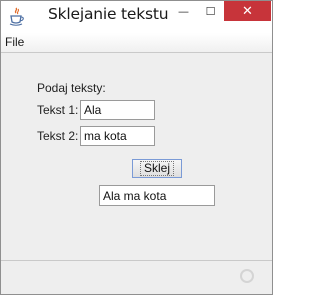 The image size is (320, 295). I want to click on minimize-button: —, so click(183, 11).